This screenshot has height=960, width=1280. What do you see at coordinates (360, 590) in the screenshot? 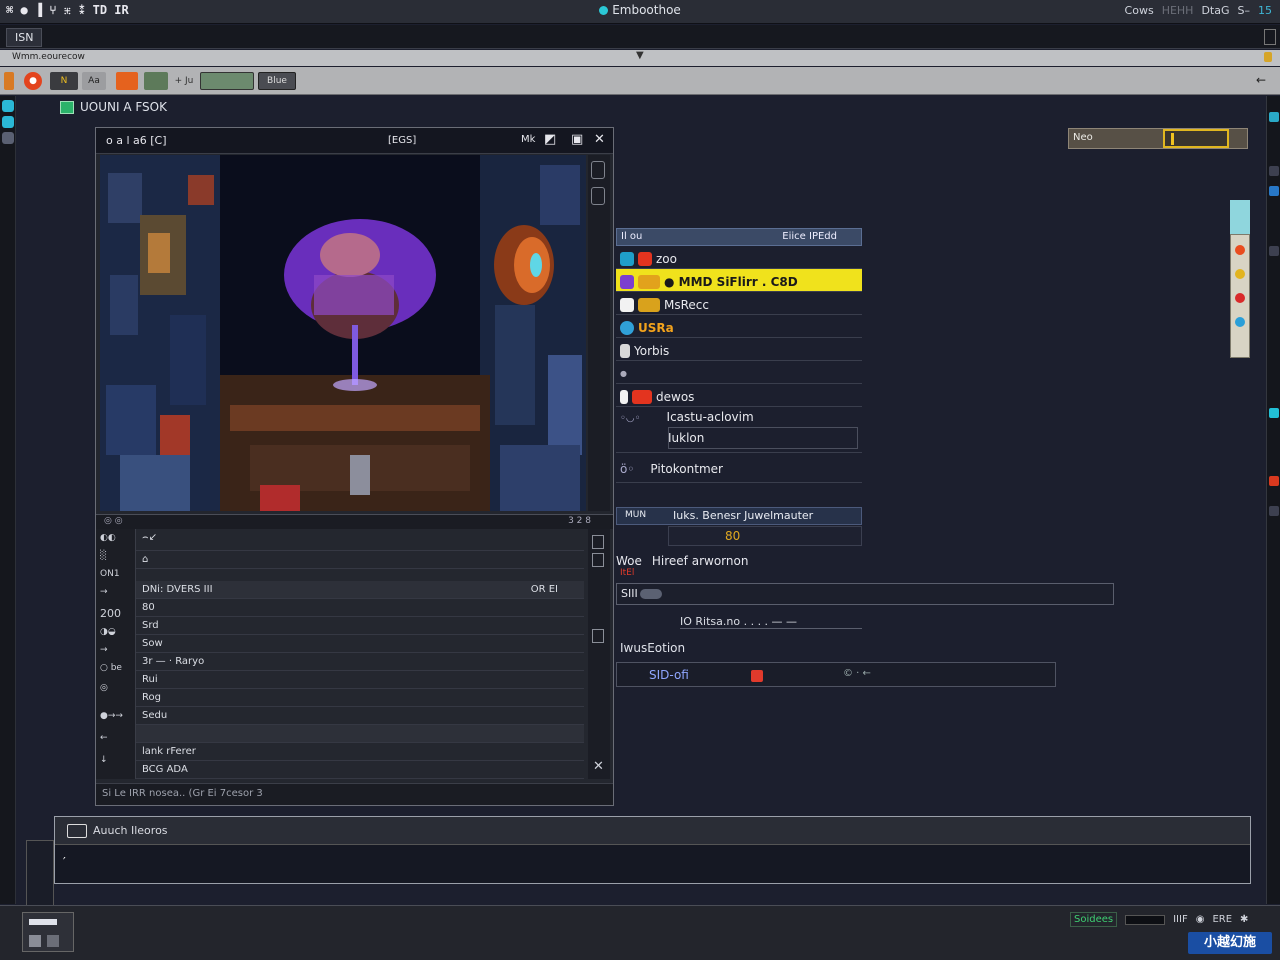
I see `table-row: DNi: DVERS III OR EI` at bounding box center [360, 590].